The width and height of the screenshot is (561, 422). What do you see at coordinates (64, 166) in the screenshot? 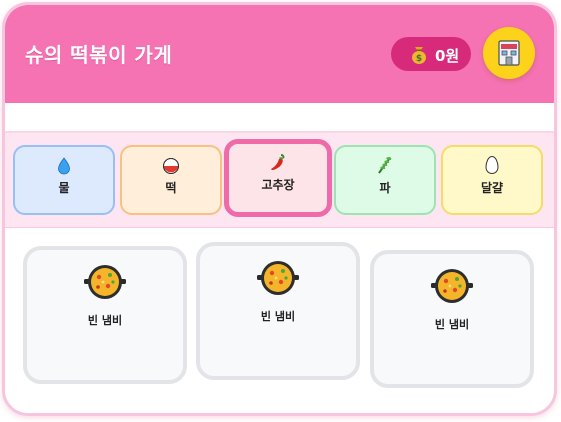
I see `water-drop-icon` at bounding box center [64, 166].